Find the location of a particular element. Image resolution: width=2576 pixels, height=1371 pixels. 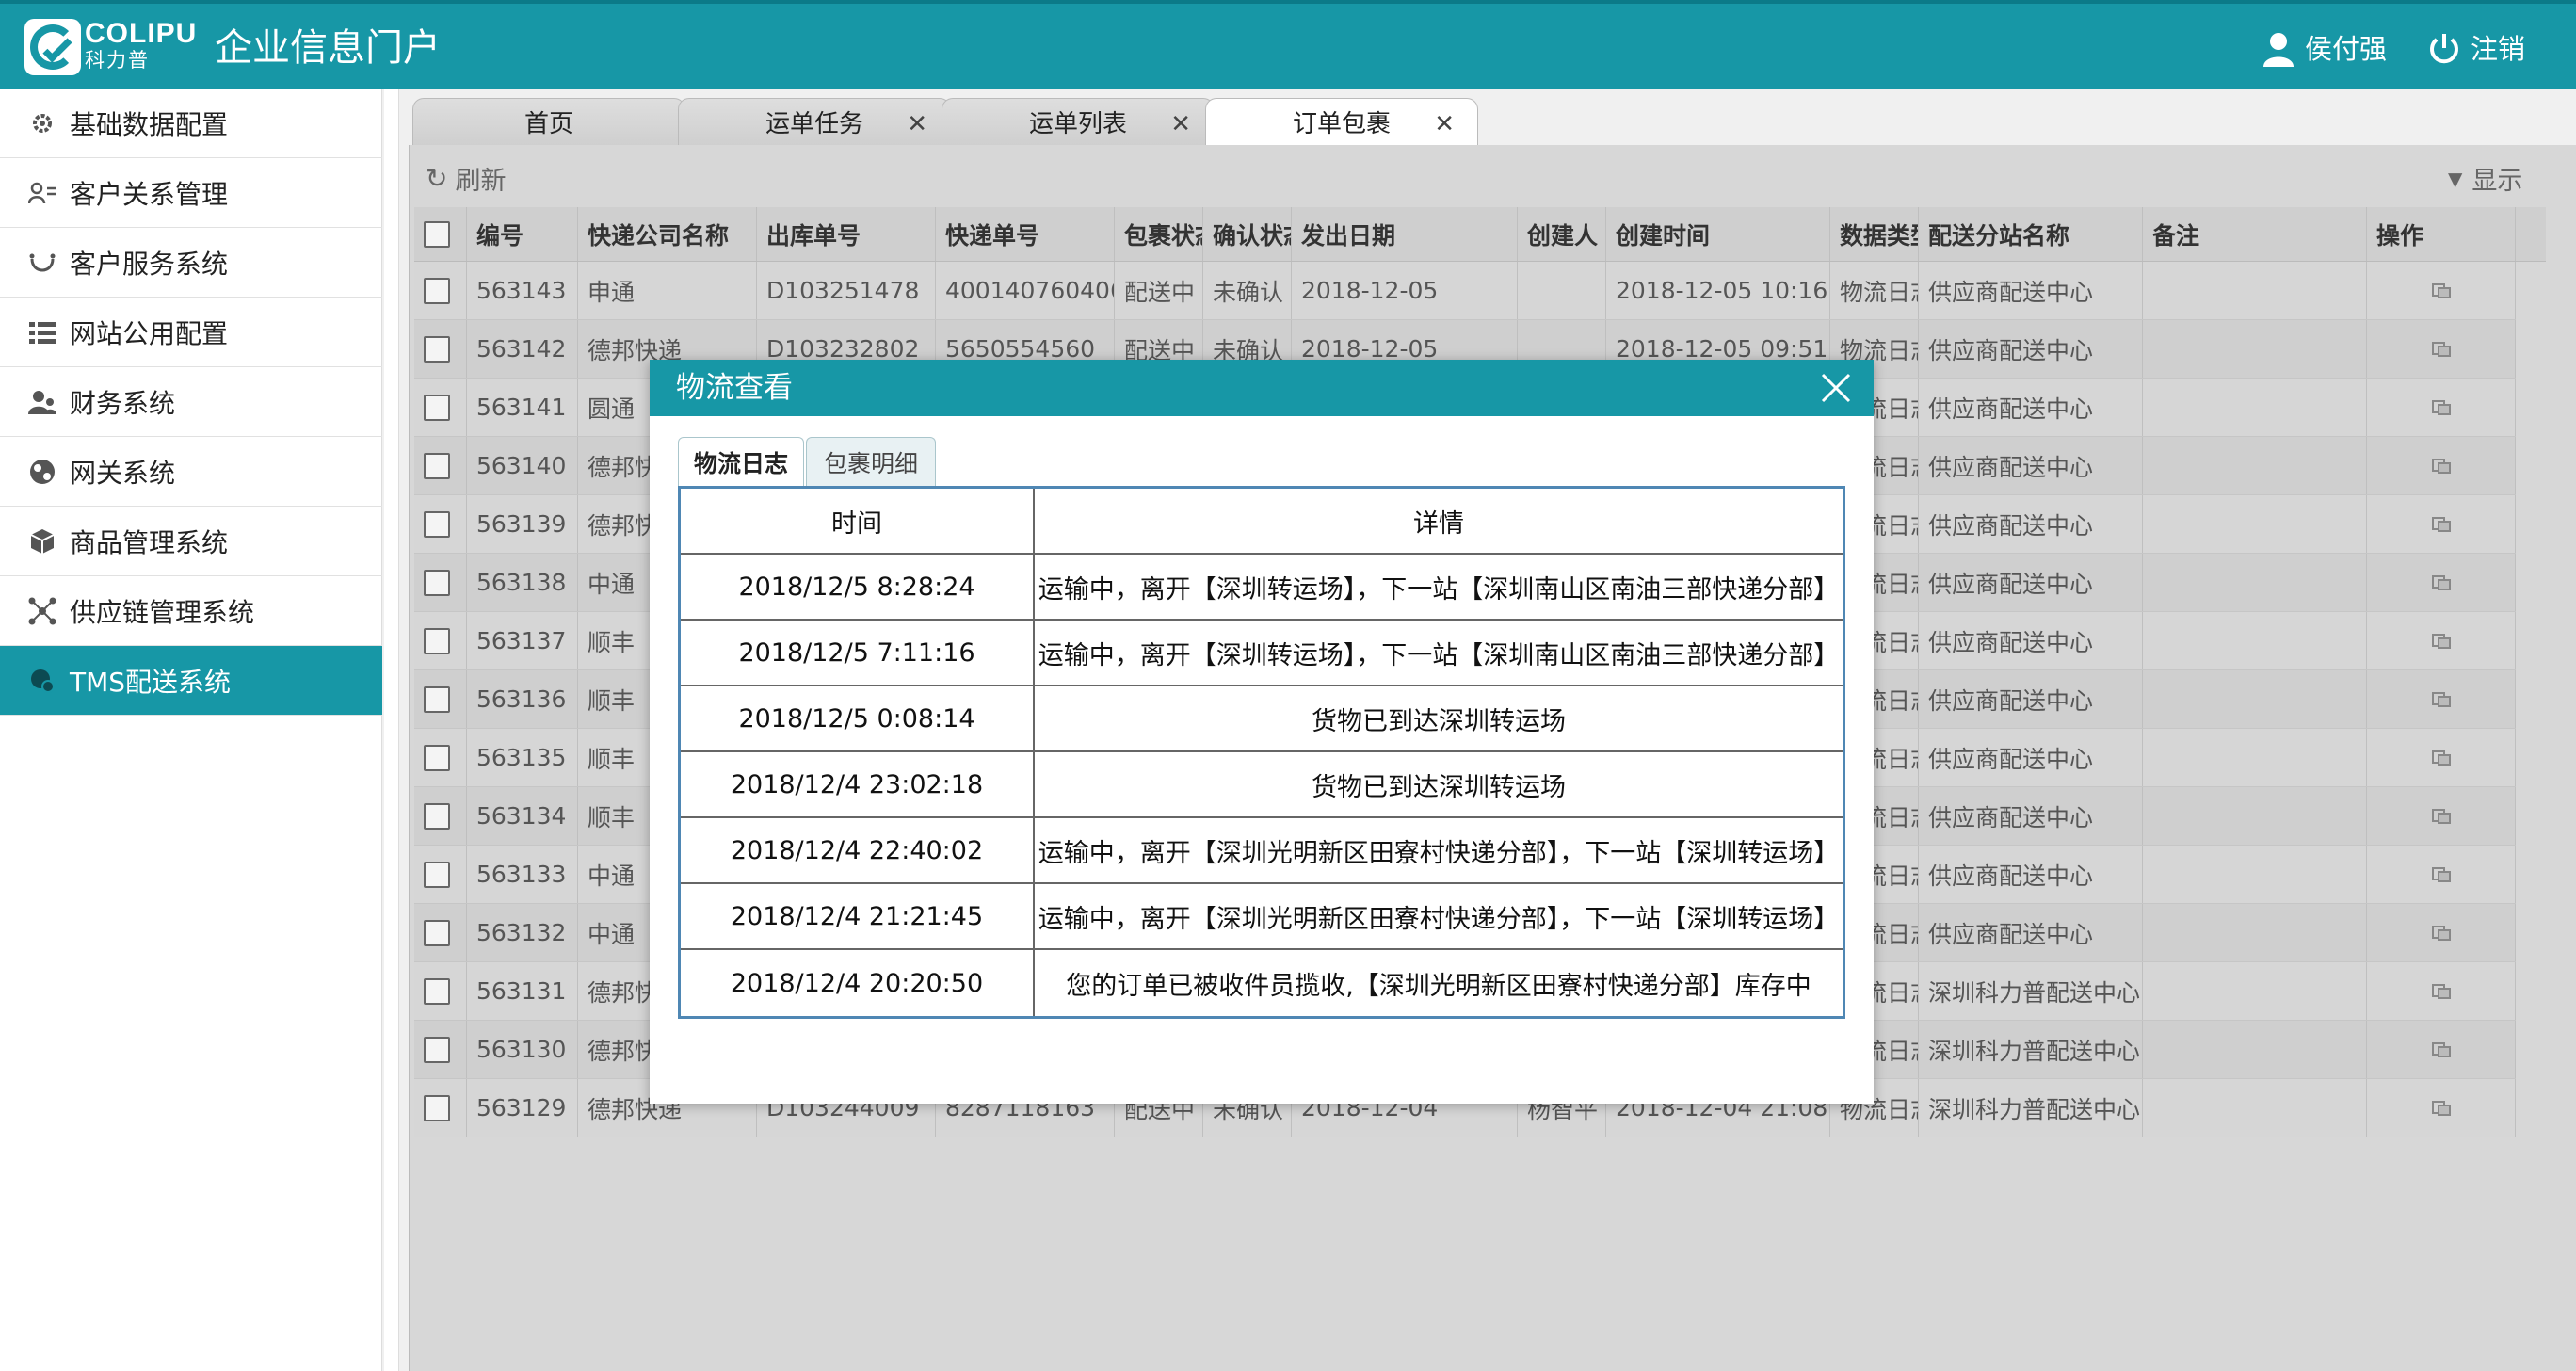

sidebar-item-crm: 客户关系管理 is located at coordinates (191, 193).